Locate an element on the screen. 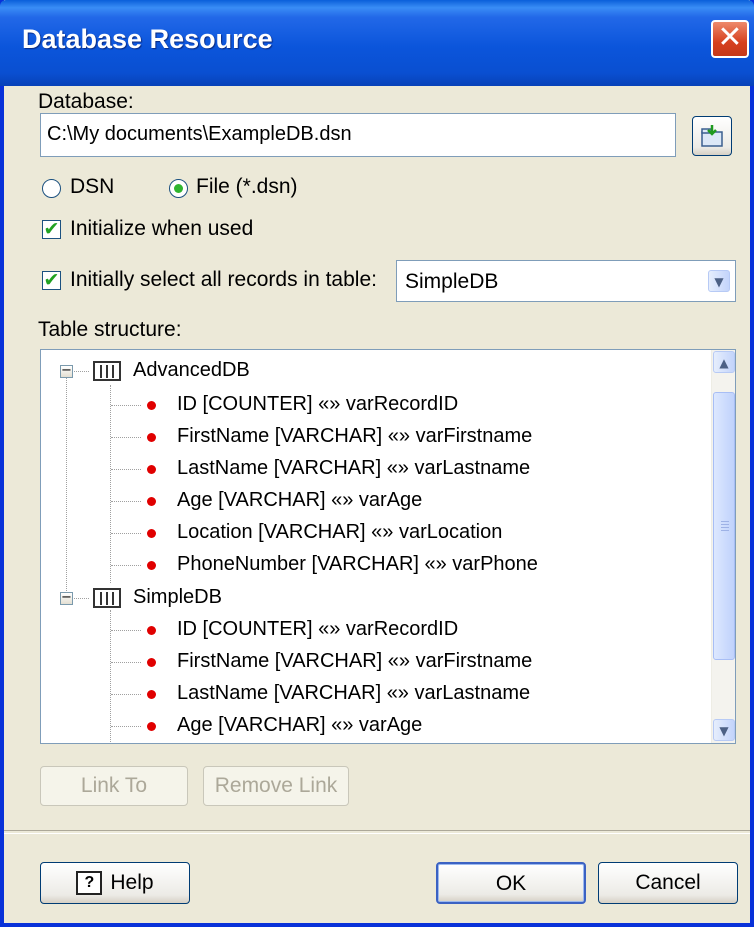  cancel-button: Cancel is located at coordinates (668, 883).